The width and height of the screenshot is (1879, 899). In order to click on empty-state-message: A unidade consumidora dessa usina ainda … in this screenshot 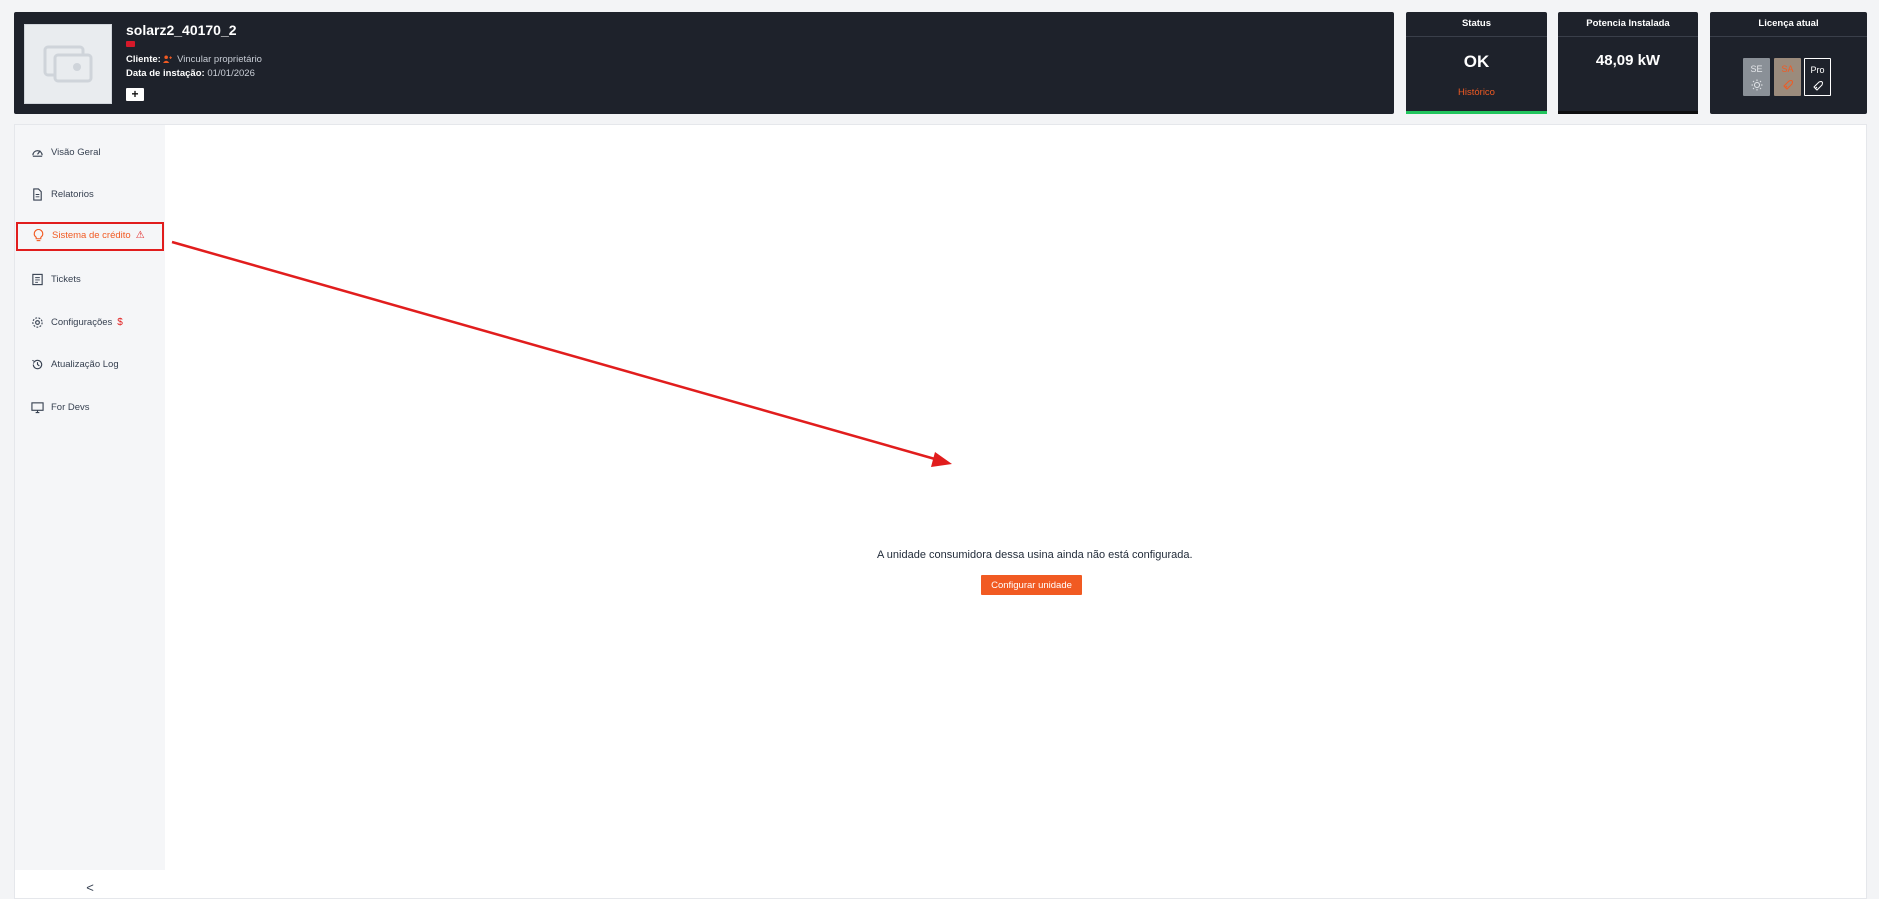, I will do `click(1035, 555)`.